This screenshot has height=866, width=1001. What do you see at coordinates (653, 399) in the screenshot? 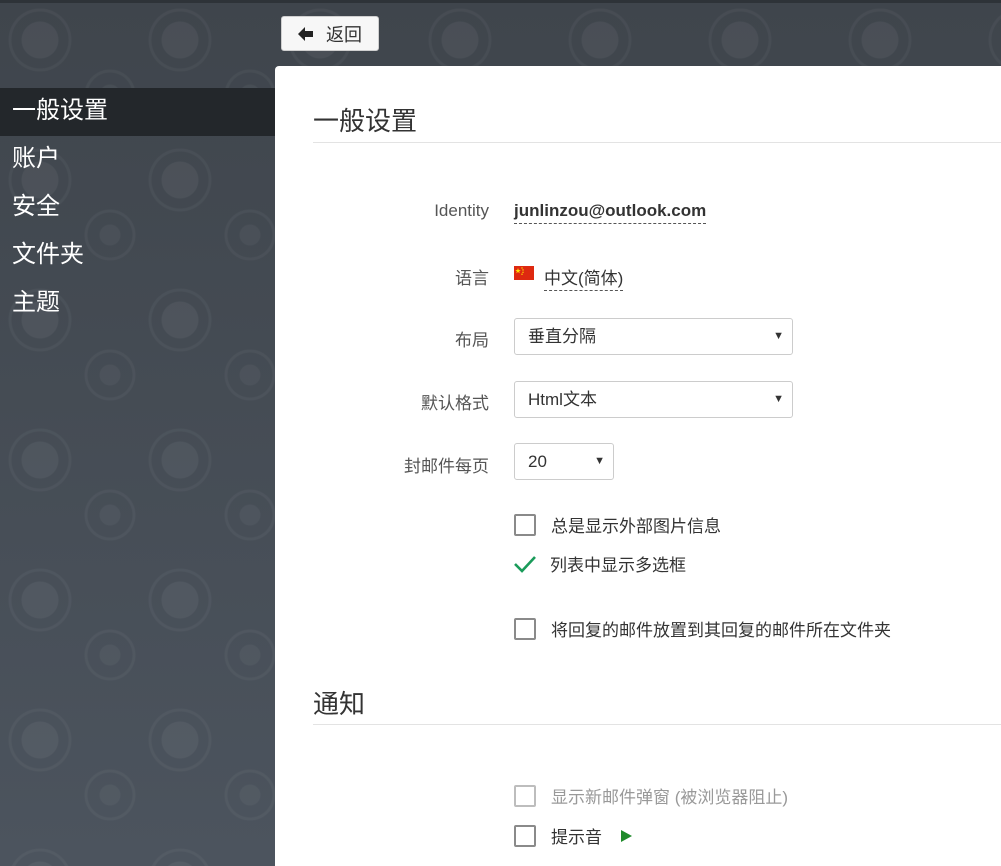
I see `default-format-select: Html文本 ▼` at bounding box center [653, 399].